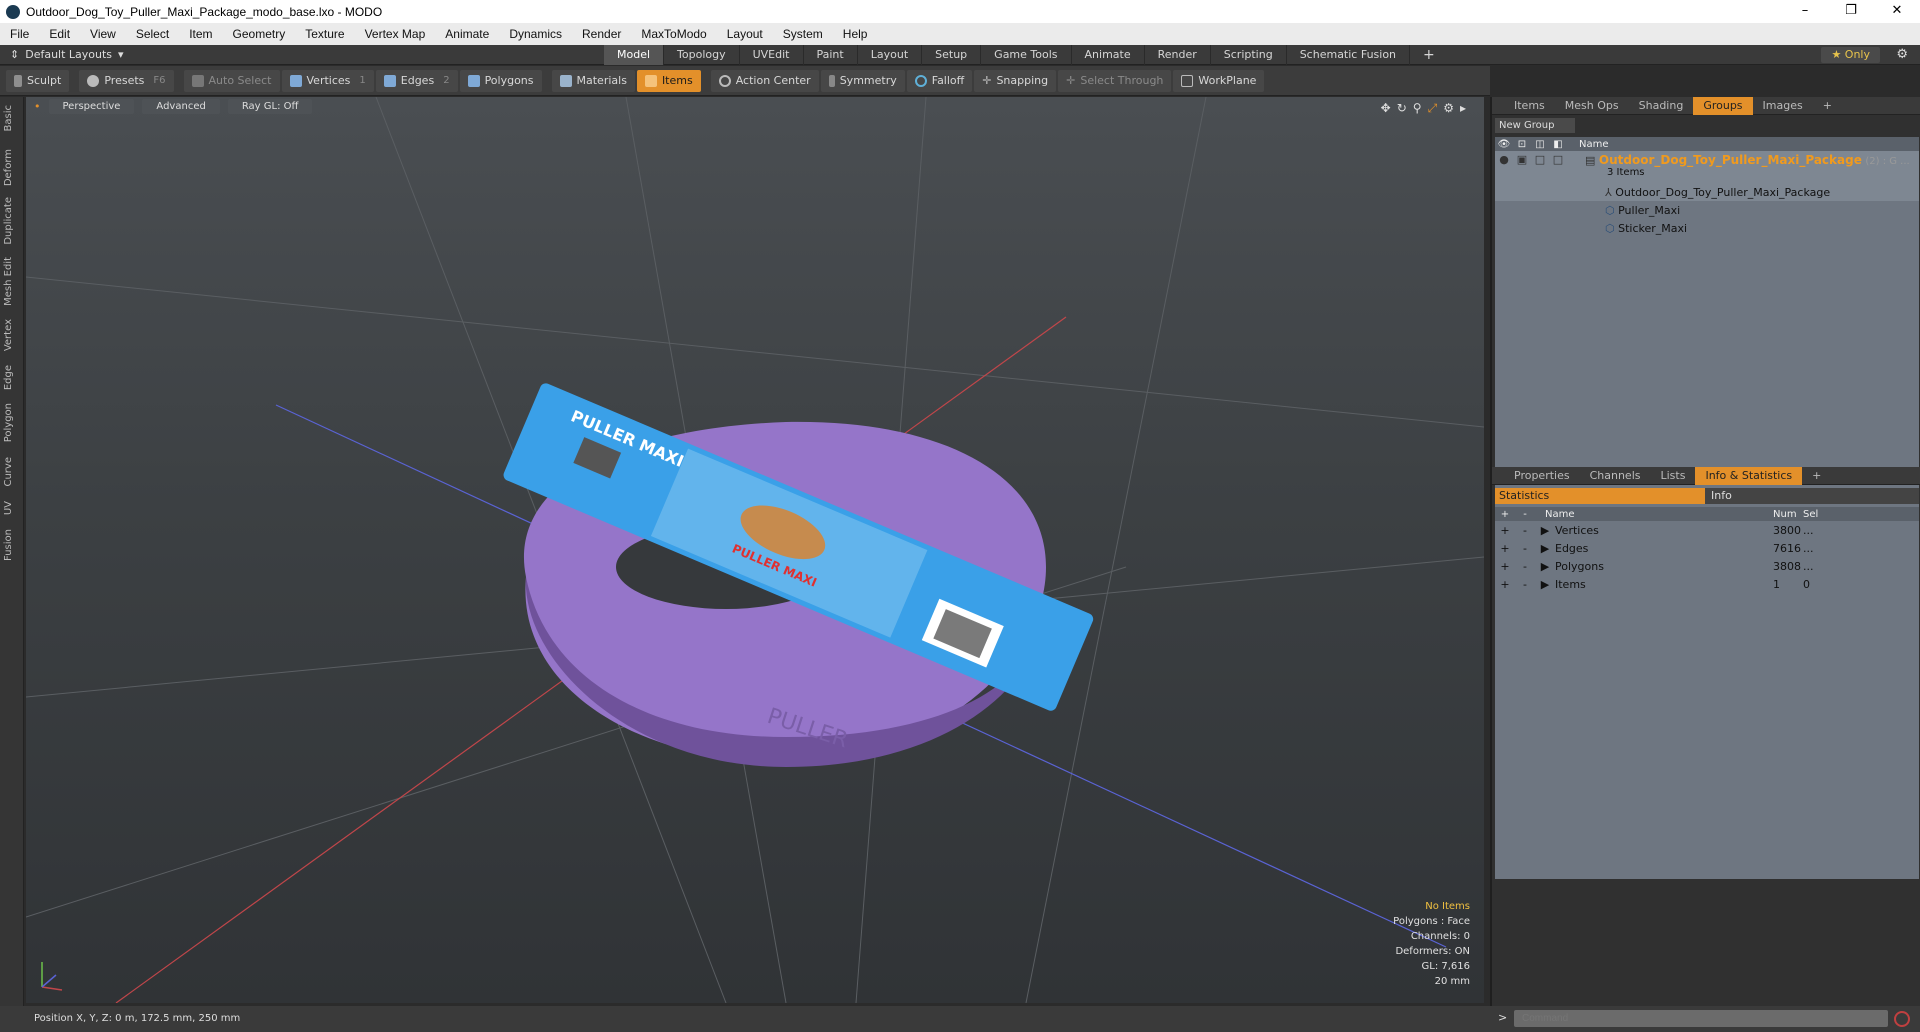  Describe the element at coordinates (1522, 159) in the screenshot. I see `lock-toggle-icon: ▣` at that location.